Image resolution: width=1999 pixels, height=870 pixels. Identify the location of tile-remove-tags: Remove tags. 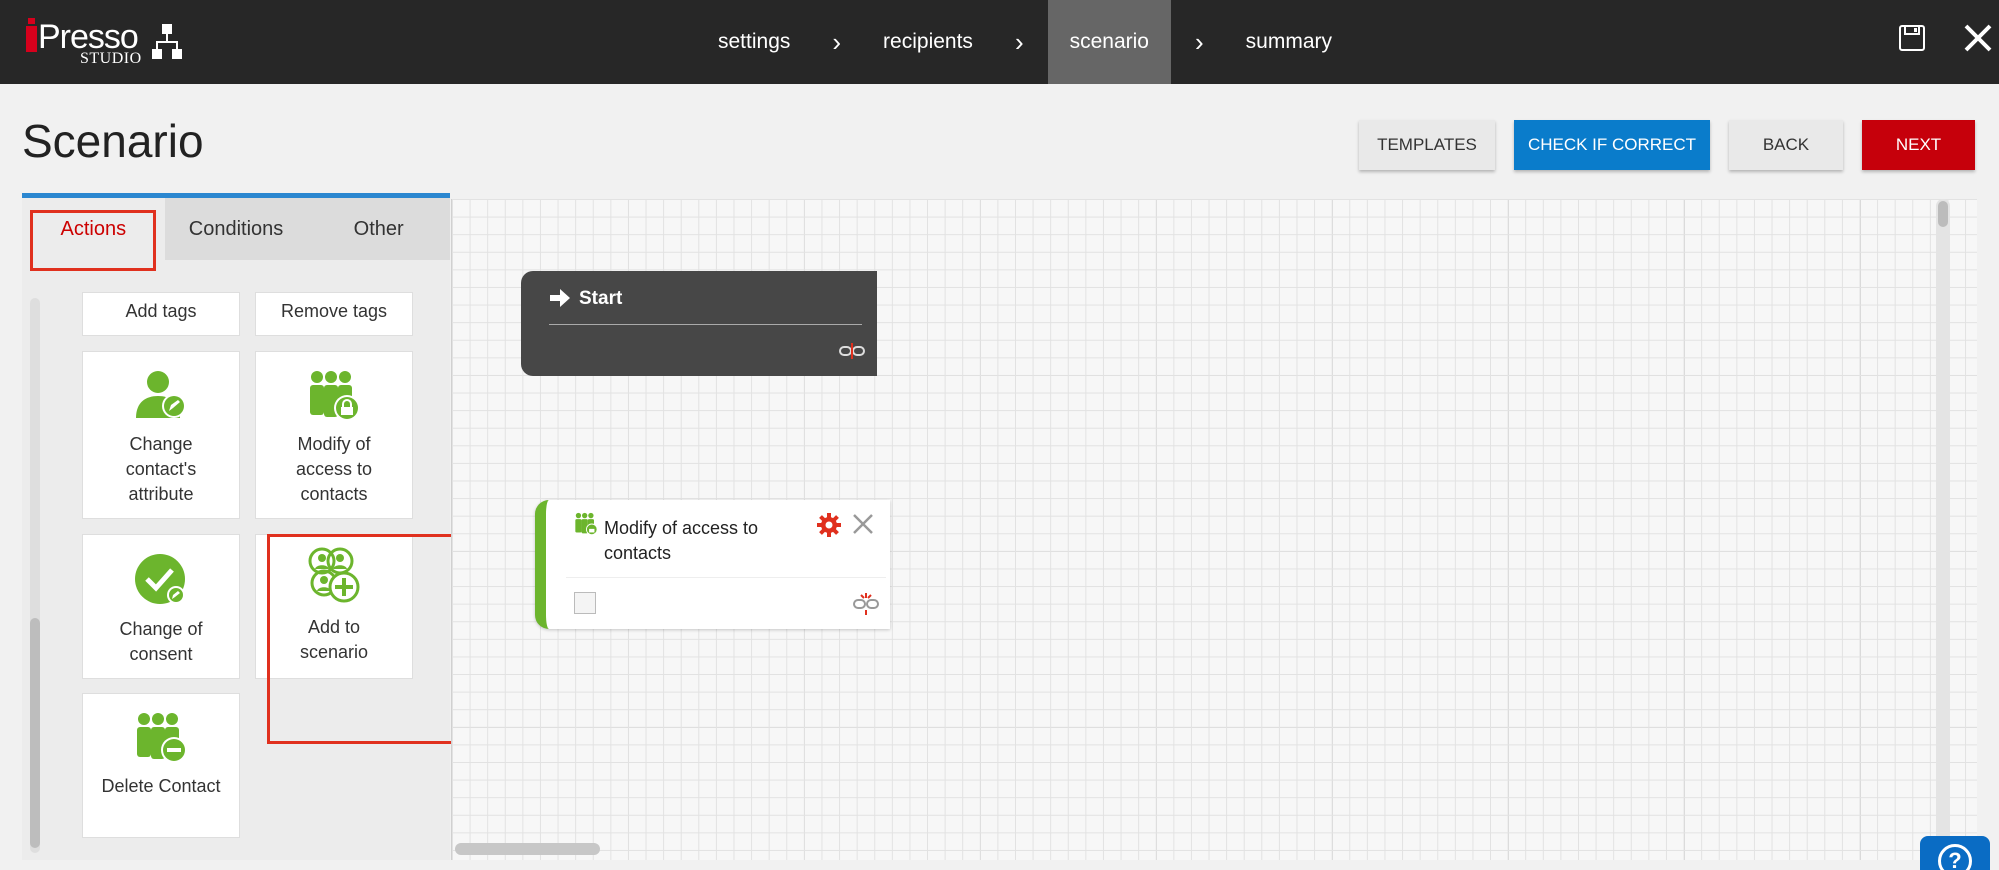
(334, 314).